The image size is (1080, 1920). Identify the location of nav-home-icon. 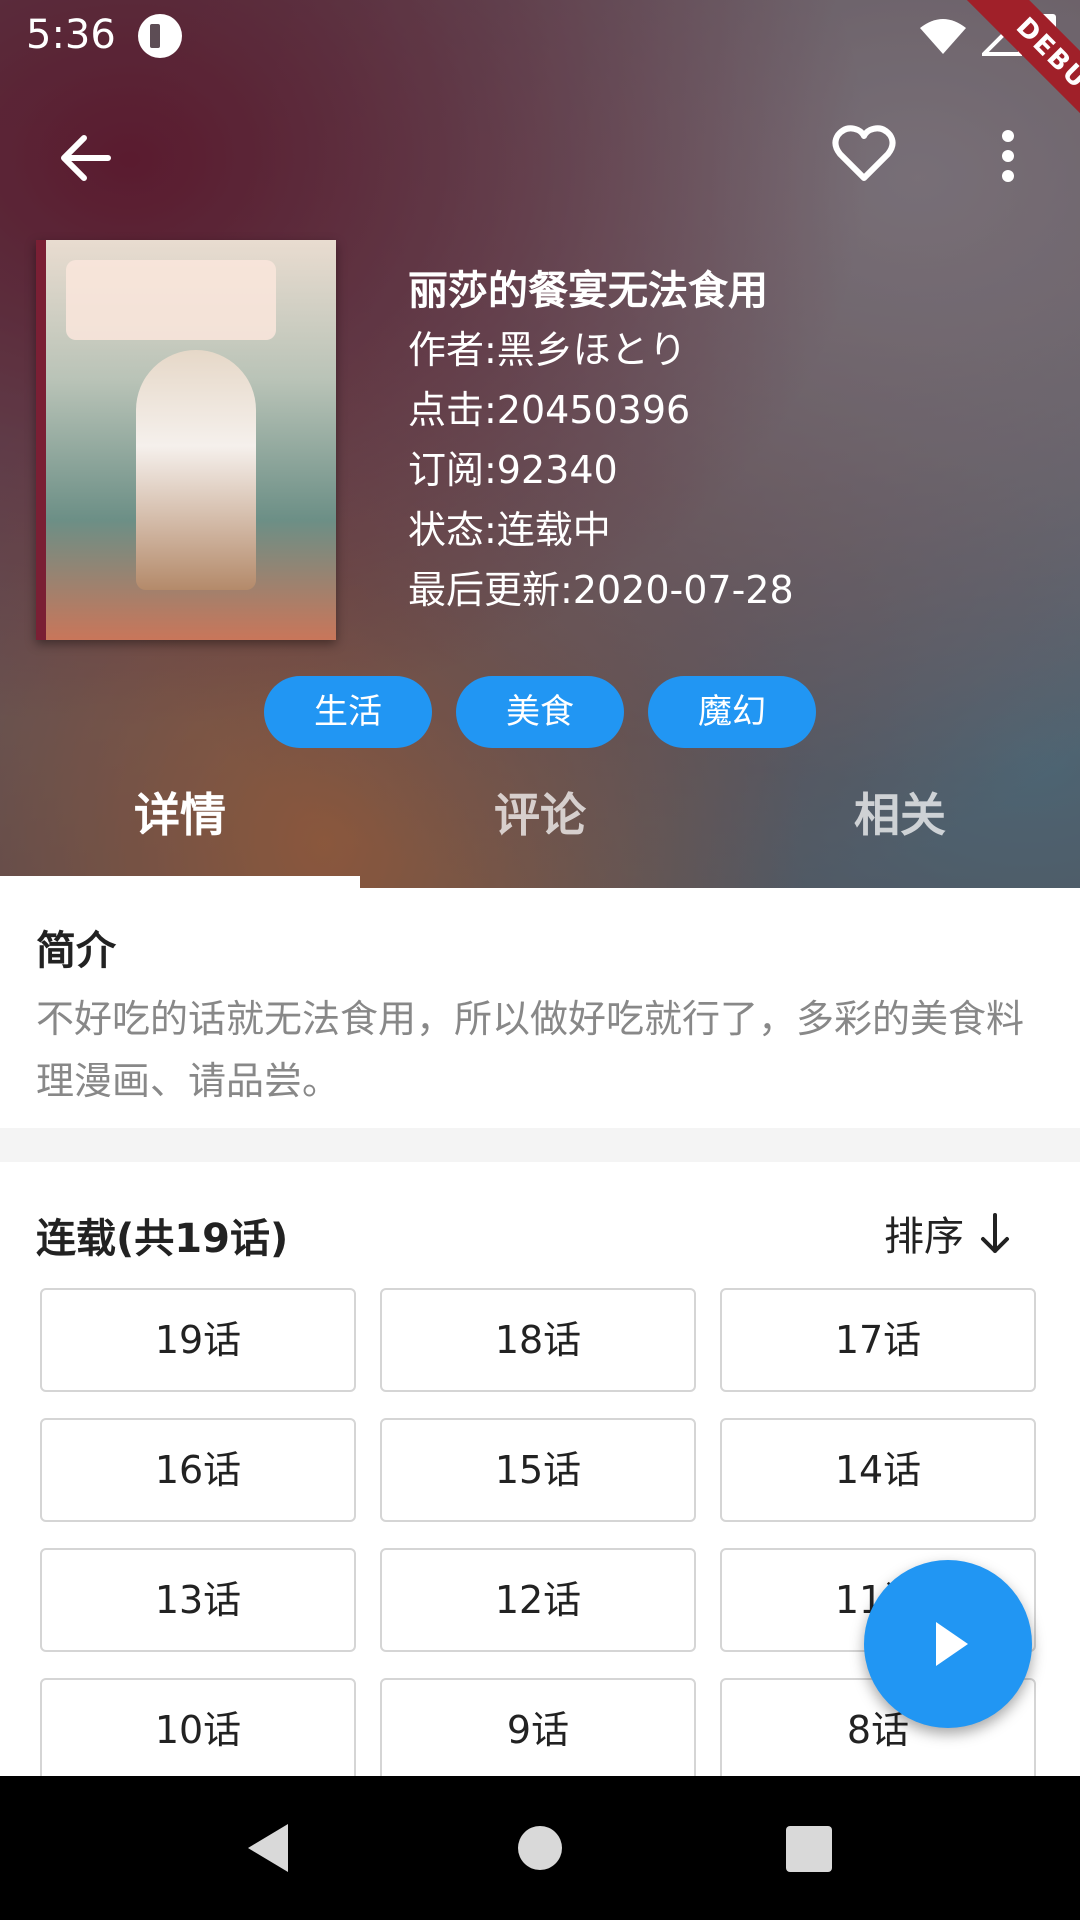
(540, 1848).